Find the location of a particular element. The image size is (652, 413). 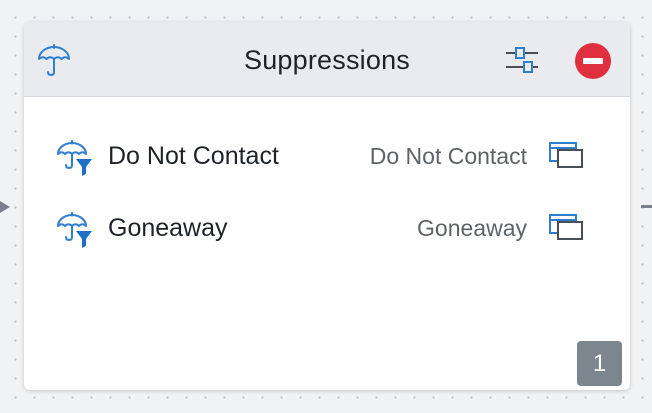

sliders-icon is located at coordinates (522, 60).